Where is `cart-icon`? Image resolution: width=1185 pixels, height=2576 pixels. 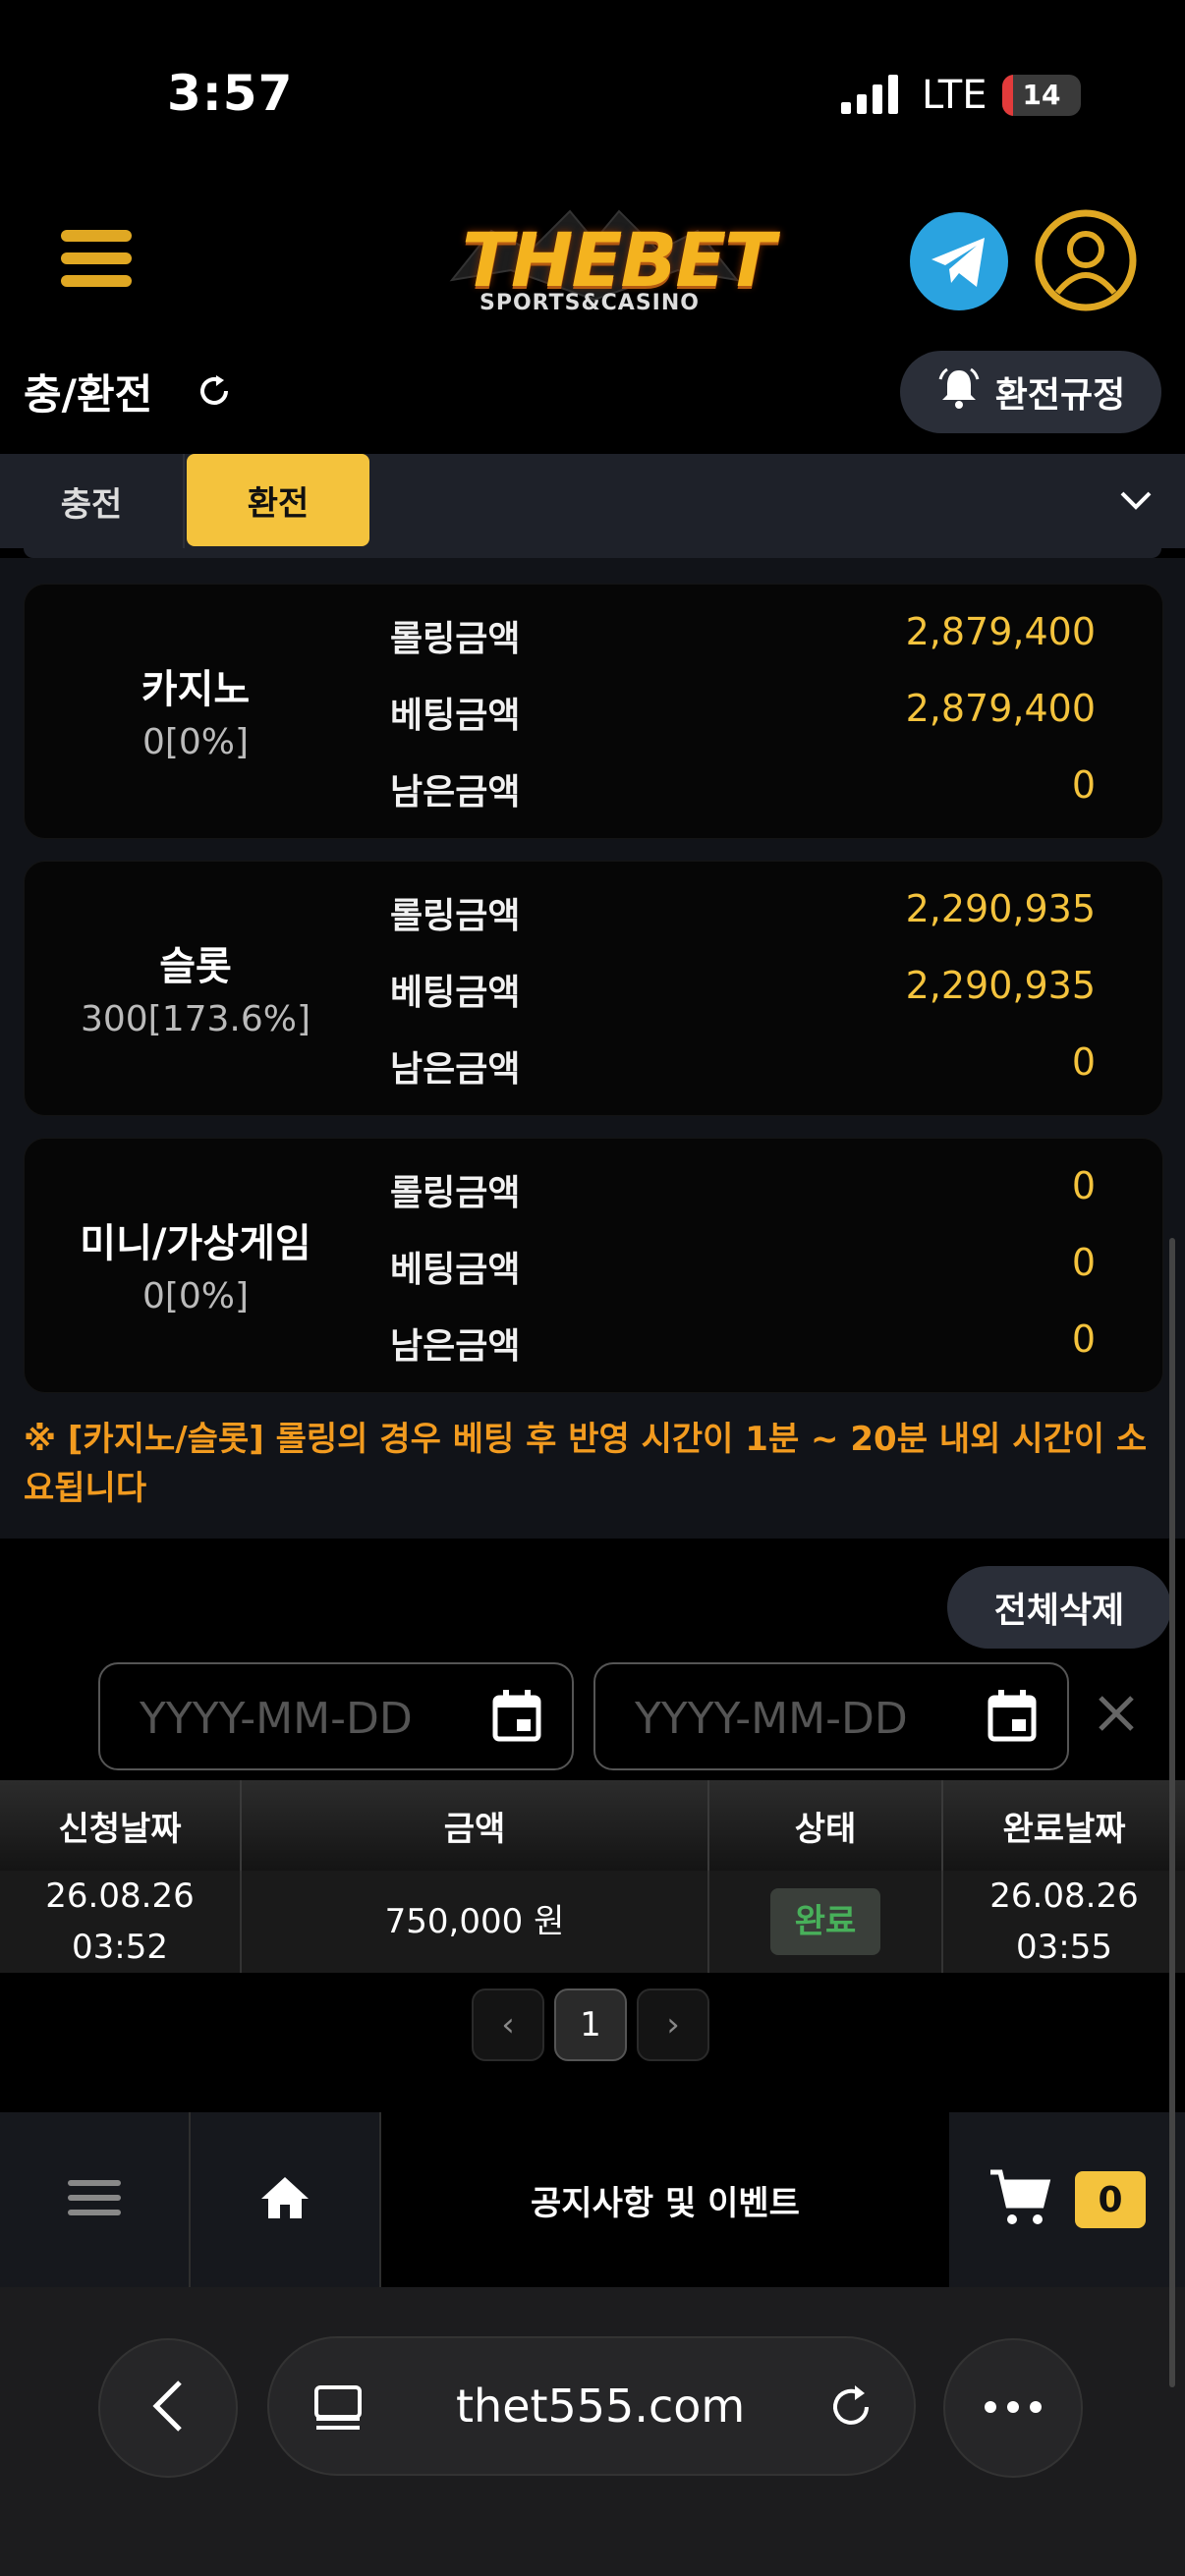 cart-icon is located at coordinates (1020, 2199).